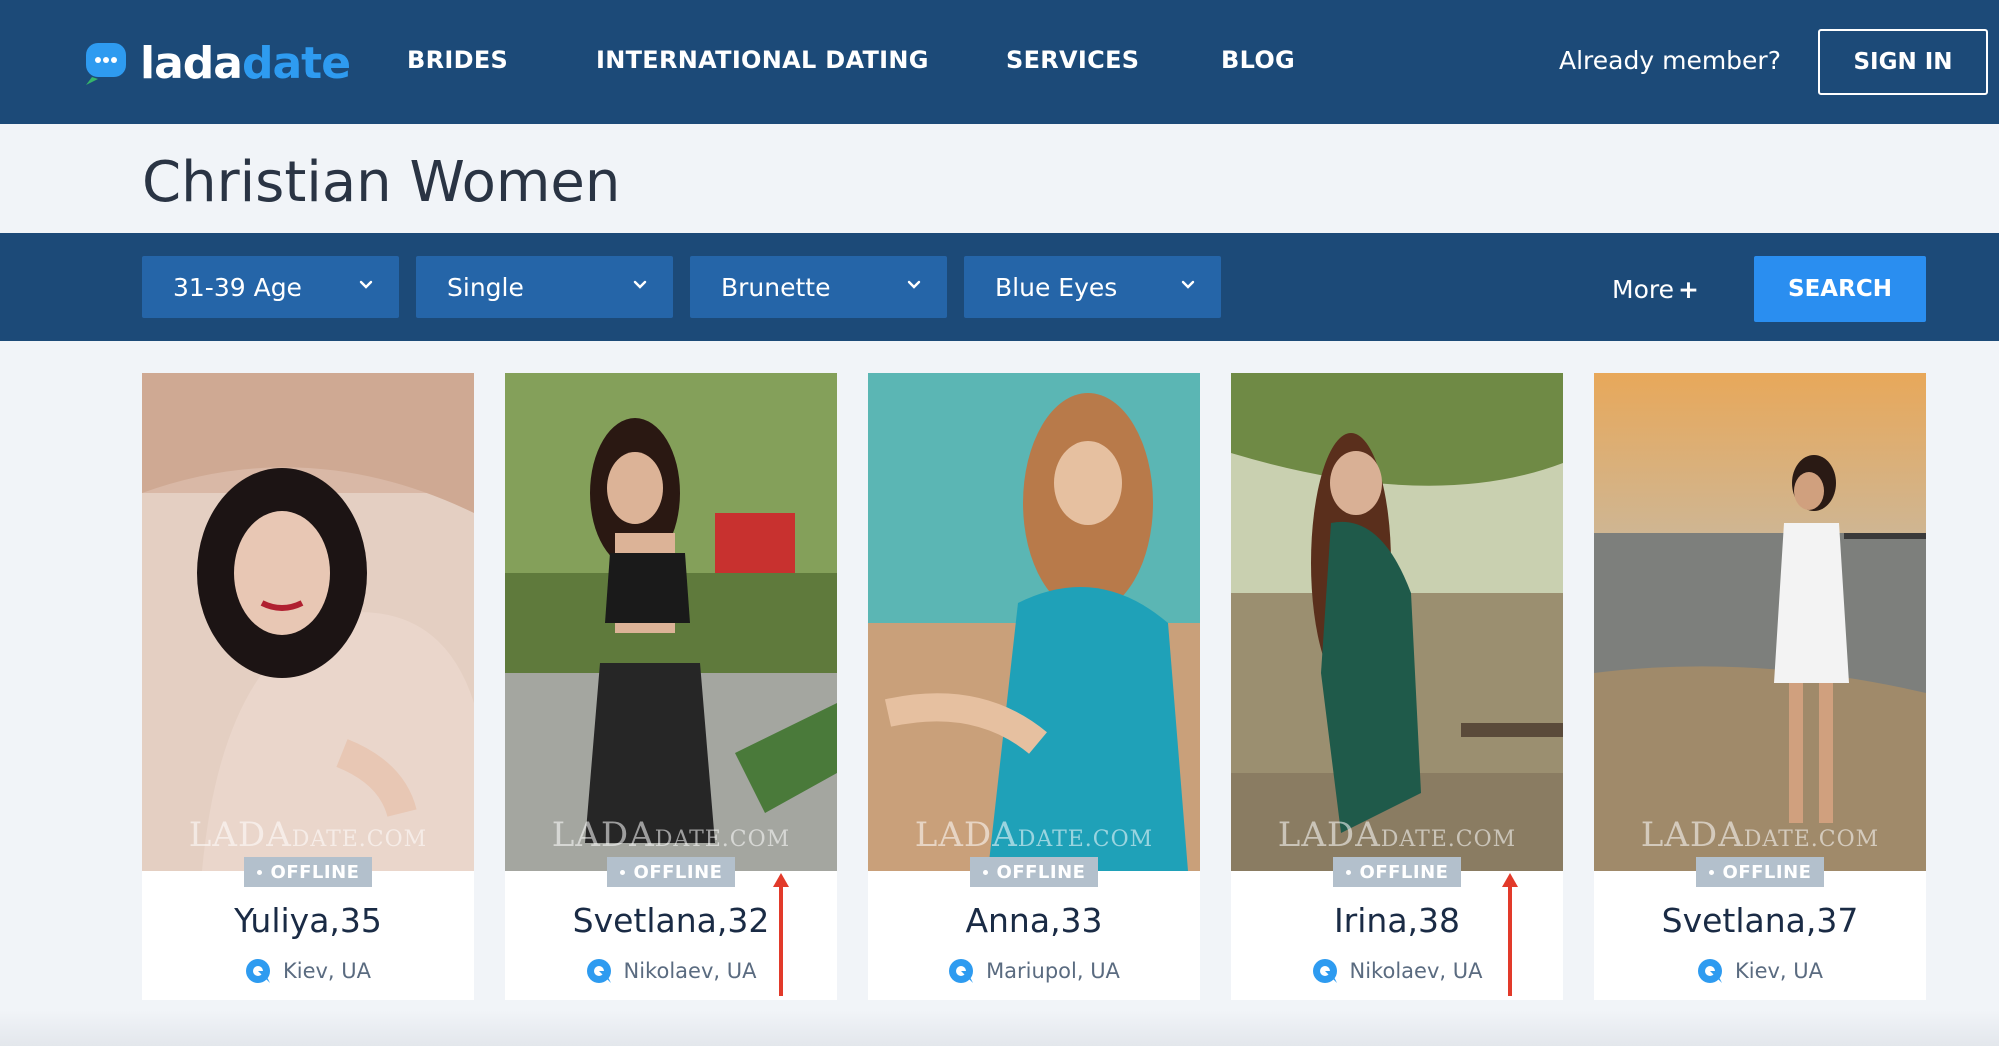 The width and height of the screenshot is (1999, 1046). Describe the element at coordinates (999, 1028) in the screenshot. I see `page-bottom-fade` at that location.